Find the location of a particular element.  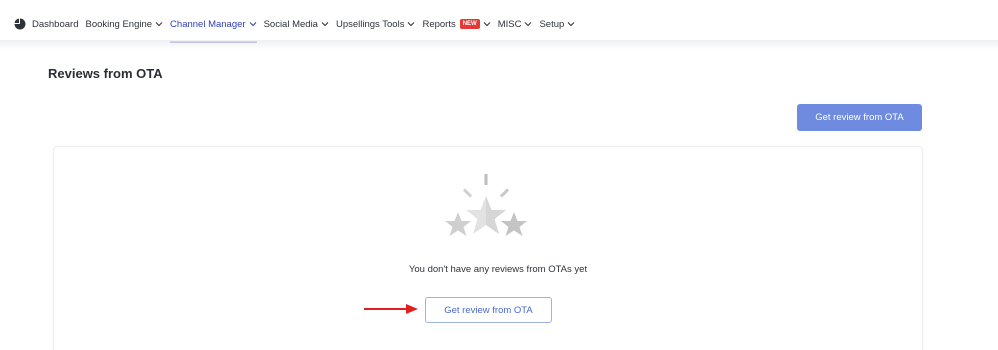

nav-item-label: Setup is located at coordinates (552, 24).